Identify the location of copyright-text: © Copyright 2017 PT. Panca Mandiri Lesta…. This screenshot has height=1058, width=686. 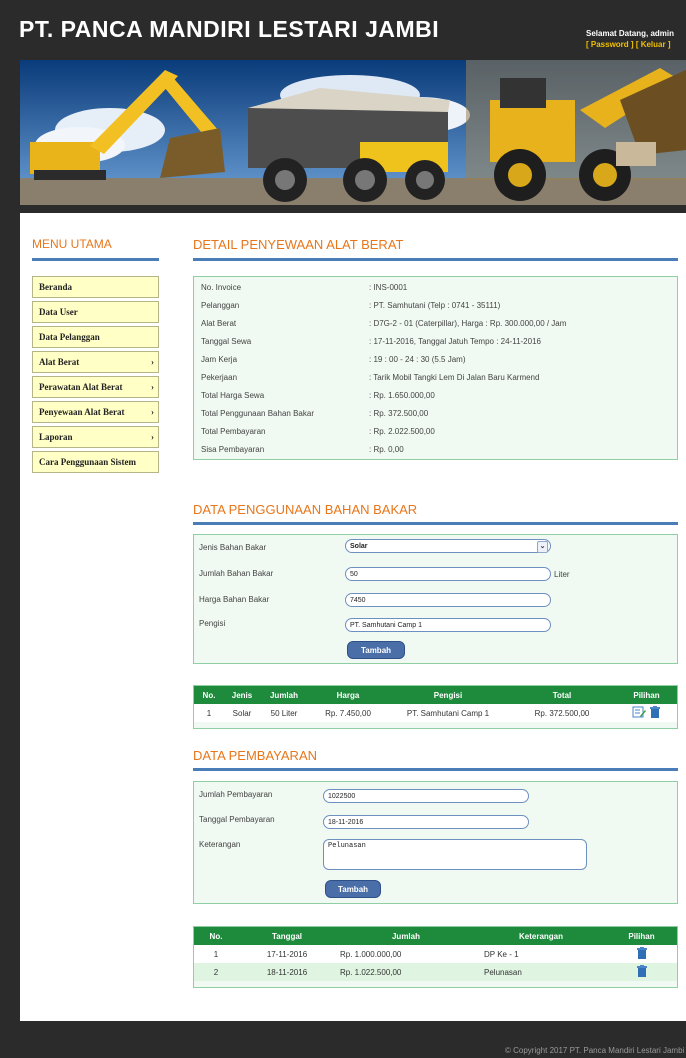
(595, 1050).